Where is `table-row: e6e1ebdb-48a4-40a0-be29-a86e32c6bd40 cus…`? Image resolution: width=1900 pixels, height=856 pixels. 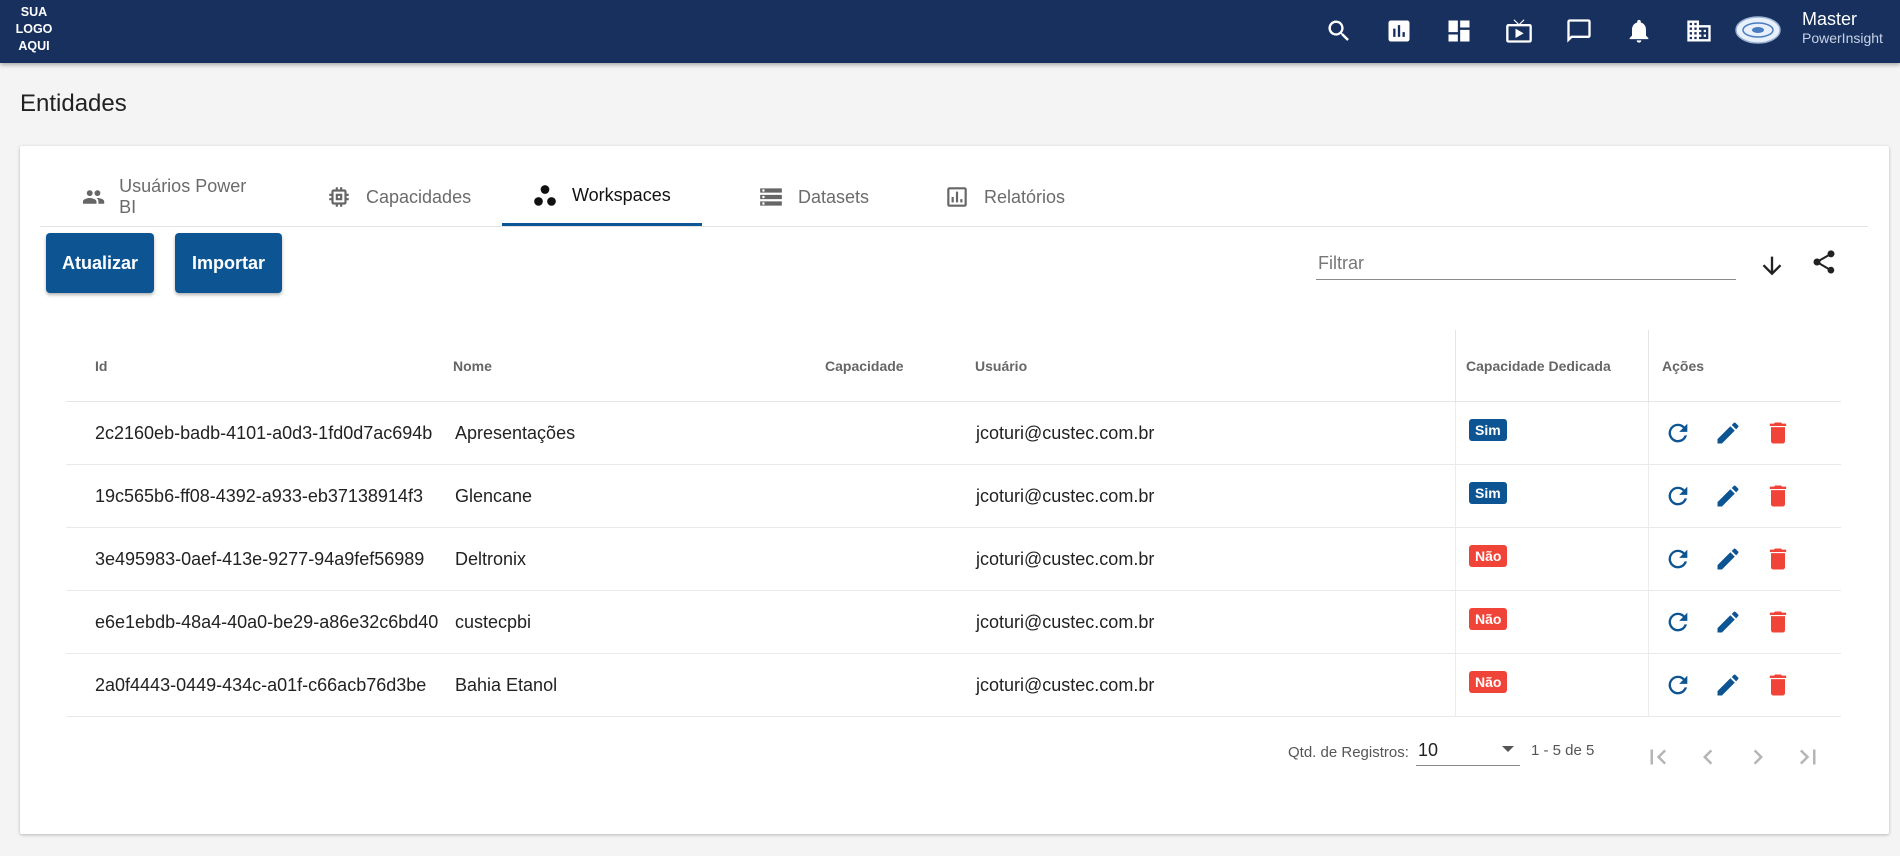
table-row: e6e1ebdb-48a4-40a0-be29-a86e32c6bd40 cus… is located at coordinates (953, 622).